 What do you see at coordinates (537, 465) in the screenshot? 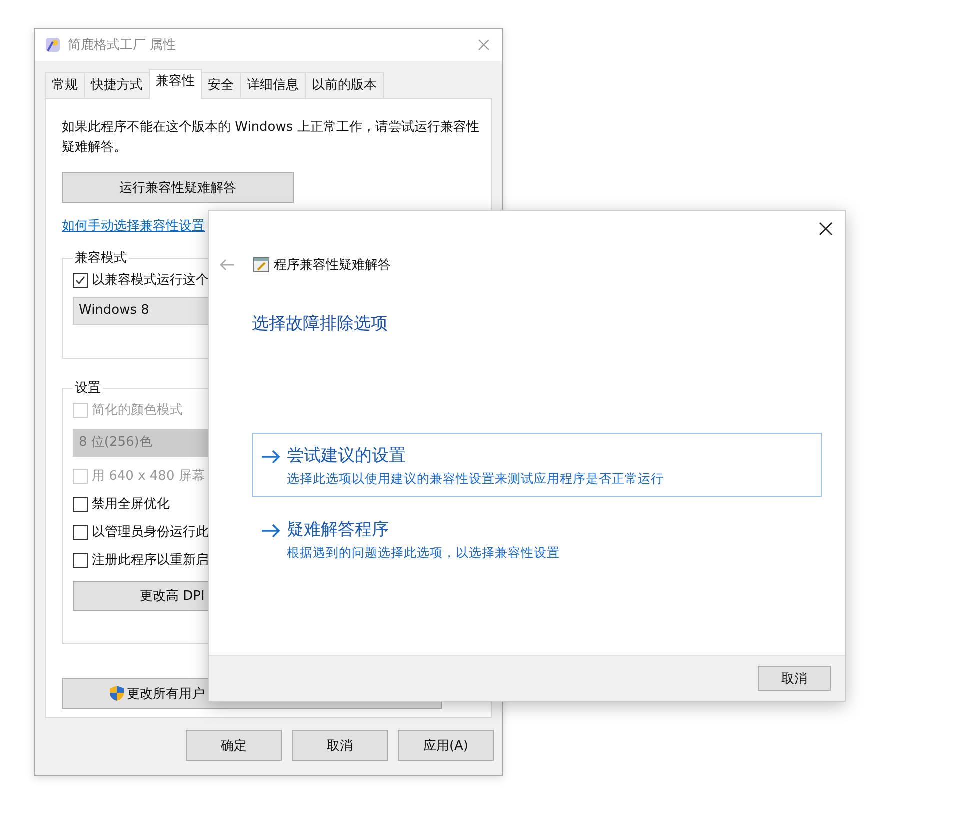
I see `troubleshoot-option: 尝试建议的设置 选择此选项以使用建议的兼容性设置来测试应用程序是否正常运行` at bounding box center [537, 465].